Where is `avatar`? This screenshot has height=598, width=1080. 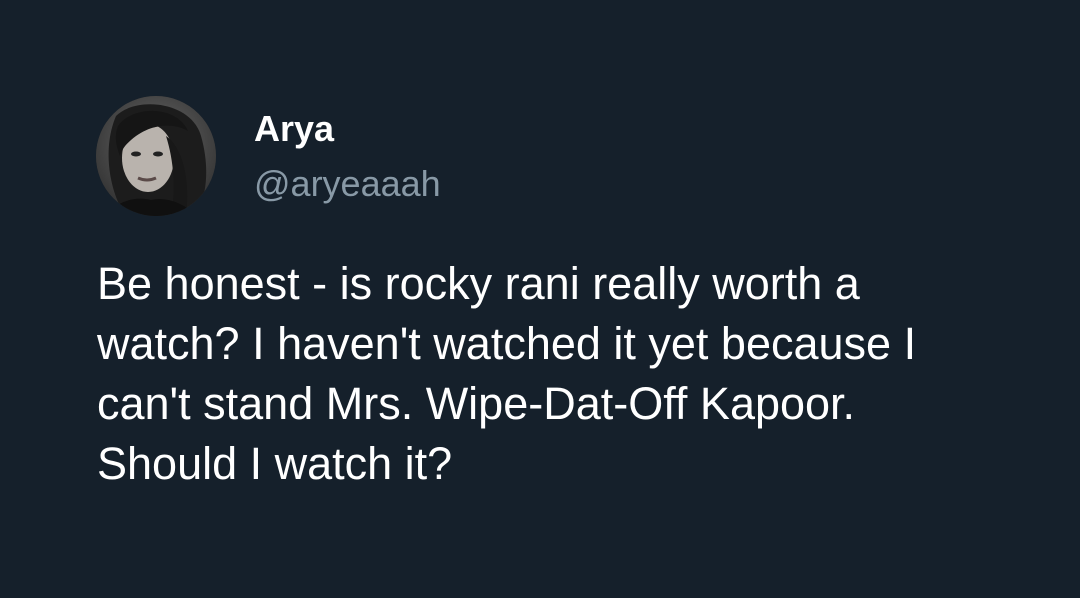
avatar is located at coordinates (156, 156).